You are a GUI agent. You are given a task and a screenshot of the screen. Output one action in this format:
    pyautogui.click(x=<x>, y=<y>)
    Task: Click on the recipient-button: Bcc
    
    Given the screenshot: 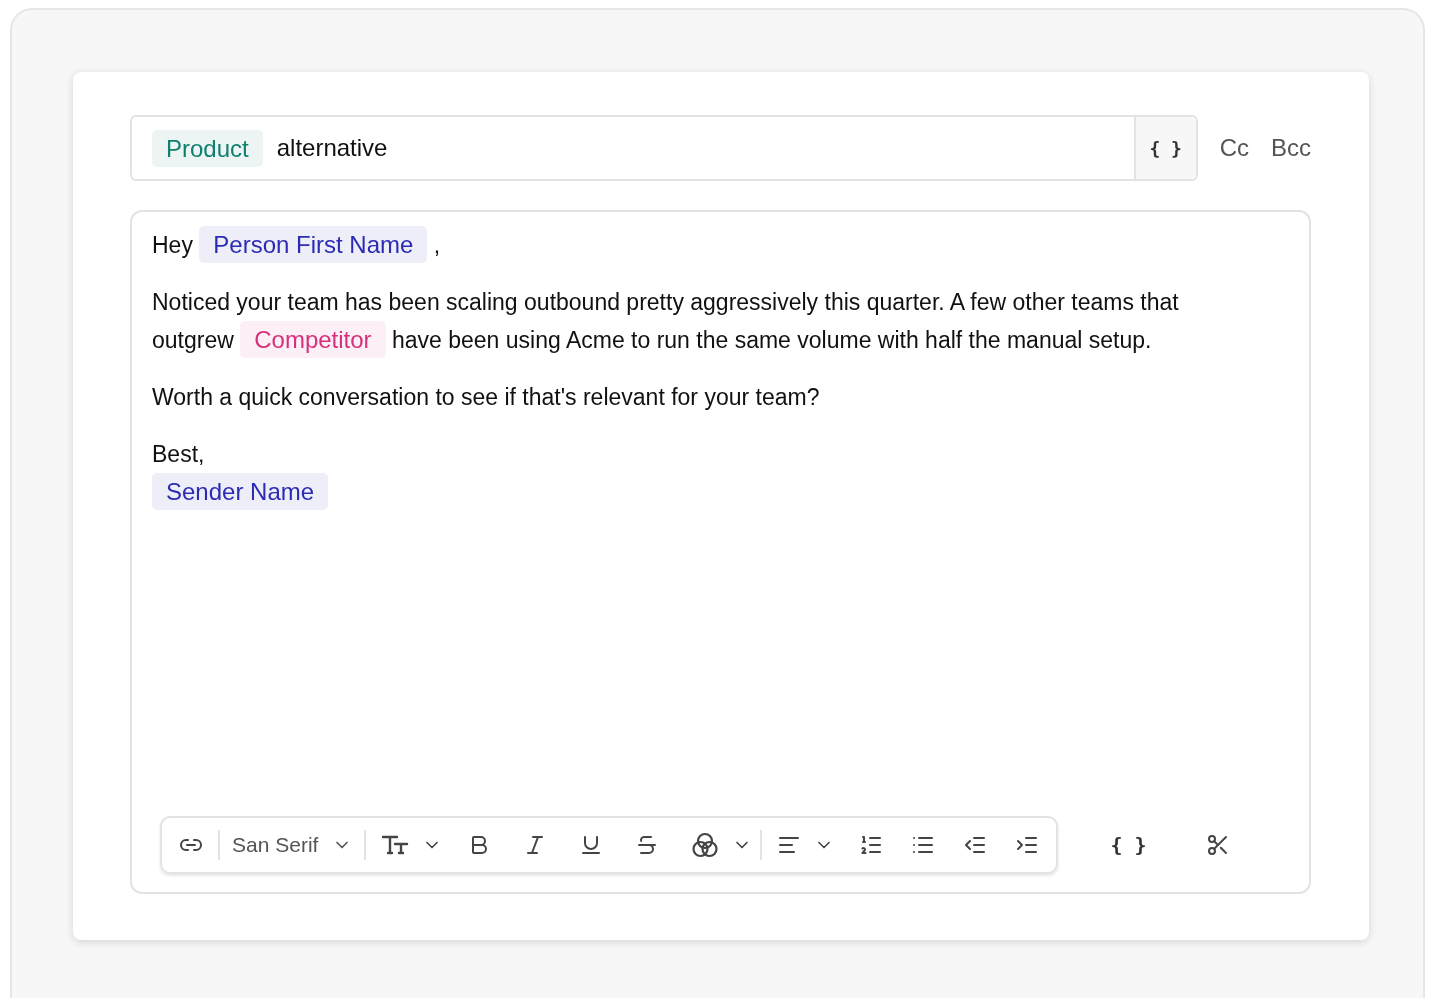 What is the action you would take?
    pyautogui.click(x=1291, y=148)
    